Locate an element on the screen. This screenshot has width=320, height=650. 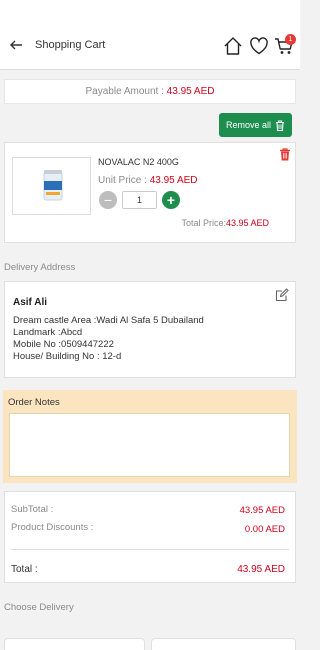
product-can-image is located at coordinates (53, 185).